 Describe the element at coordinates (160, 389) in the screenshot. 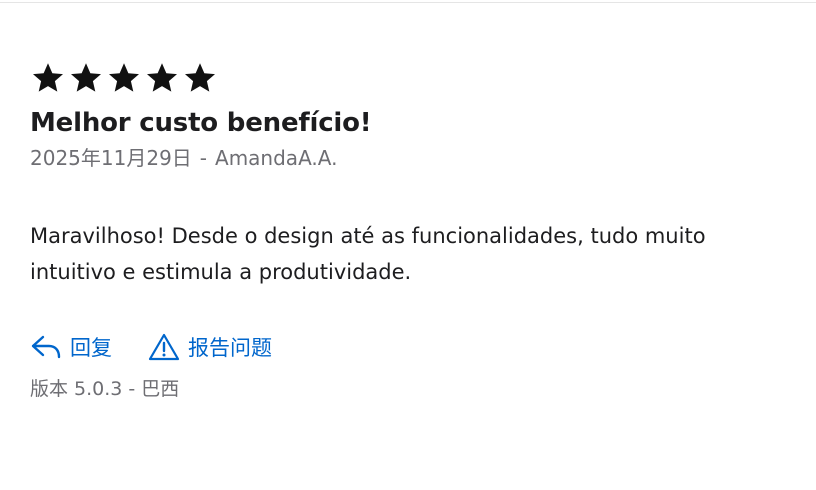

I see `version-country: 巴西` at that location.